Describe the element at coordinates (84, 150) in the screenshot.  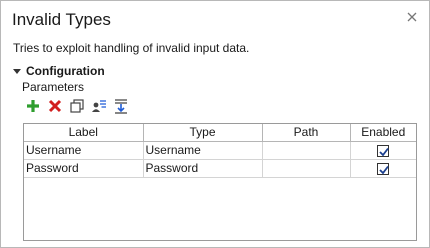
I see `cell-label: Username` at that location.